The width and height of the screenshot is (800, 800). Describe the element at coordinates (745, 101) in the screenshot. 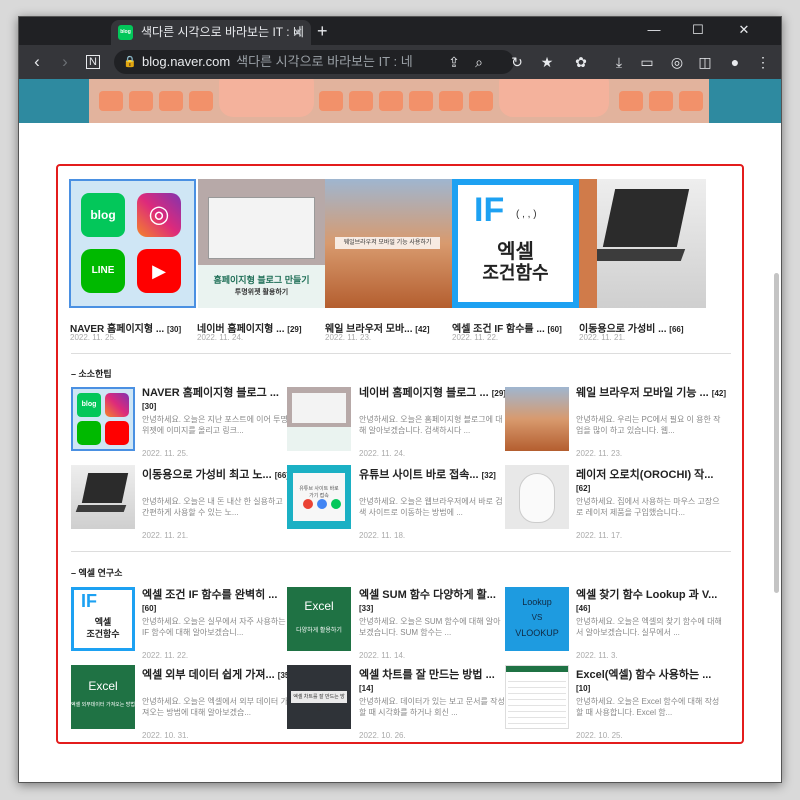

I see `banner-teal-area-right` at that location.